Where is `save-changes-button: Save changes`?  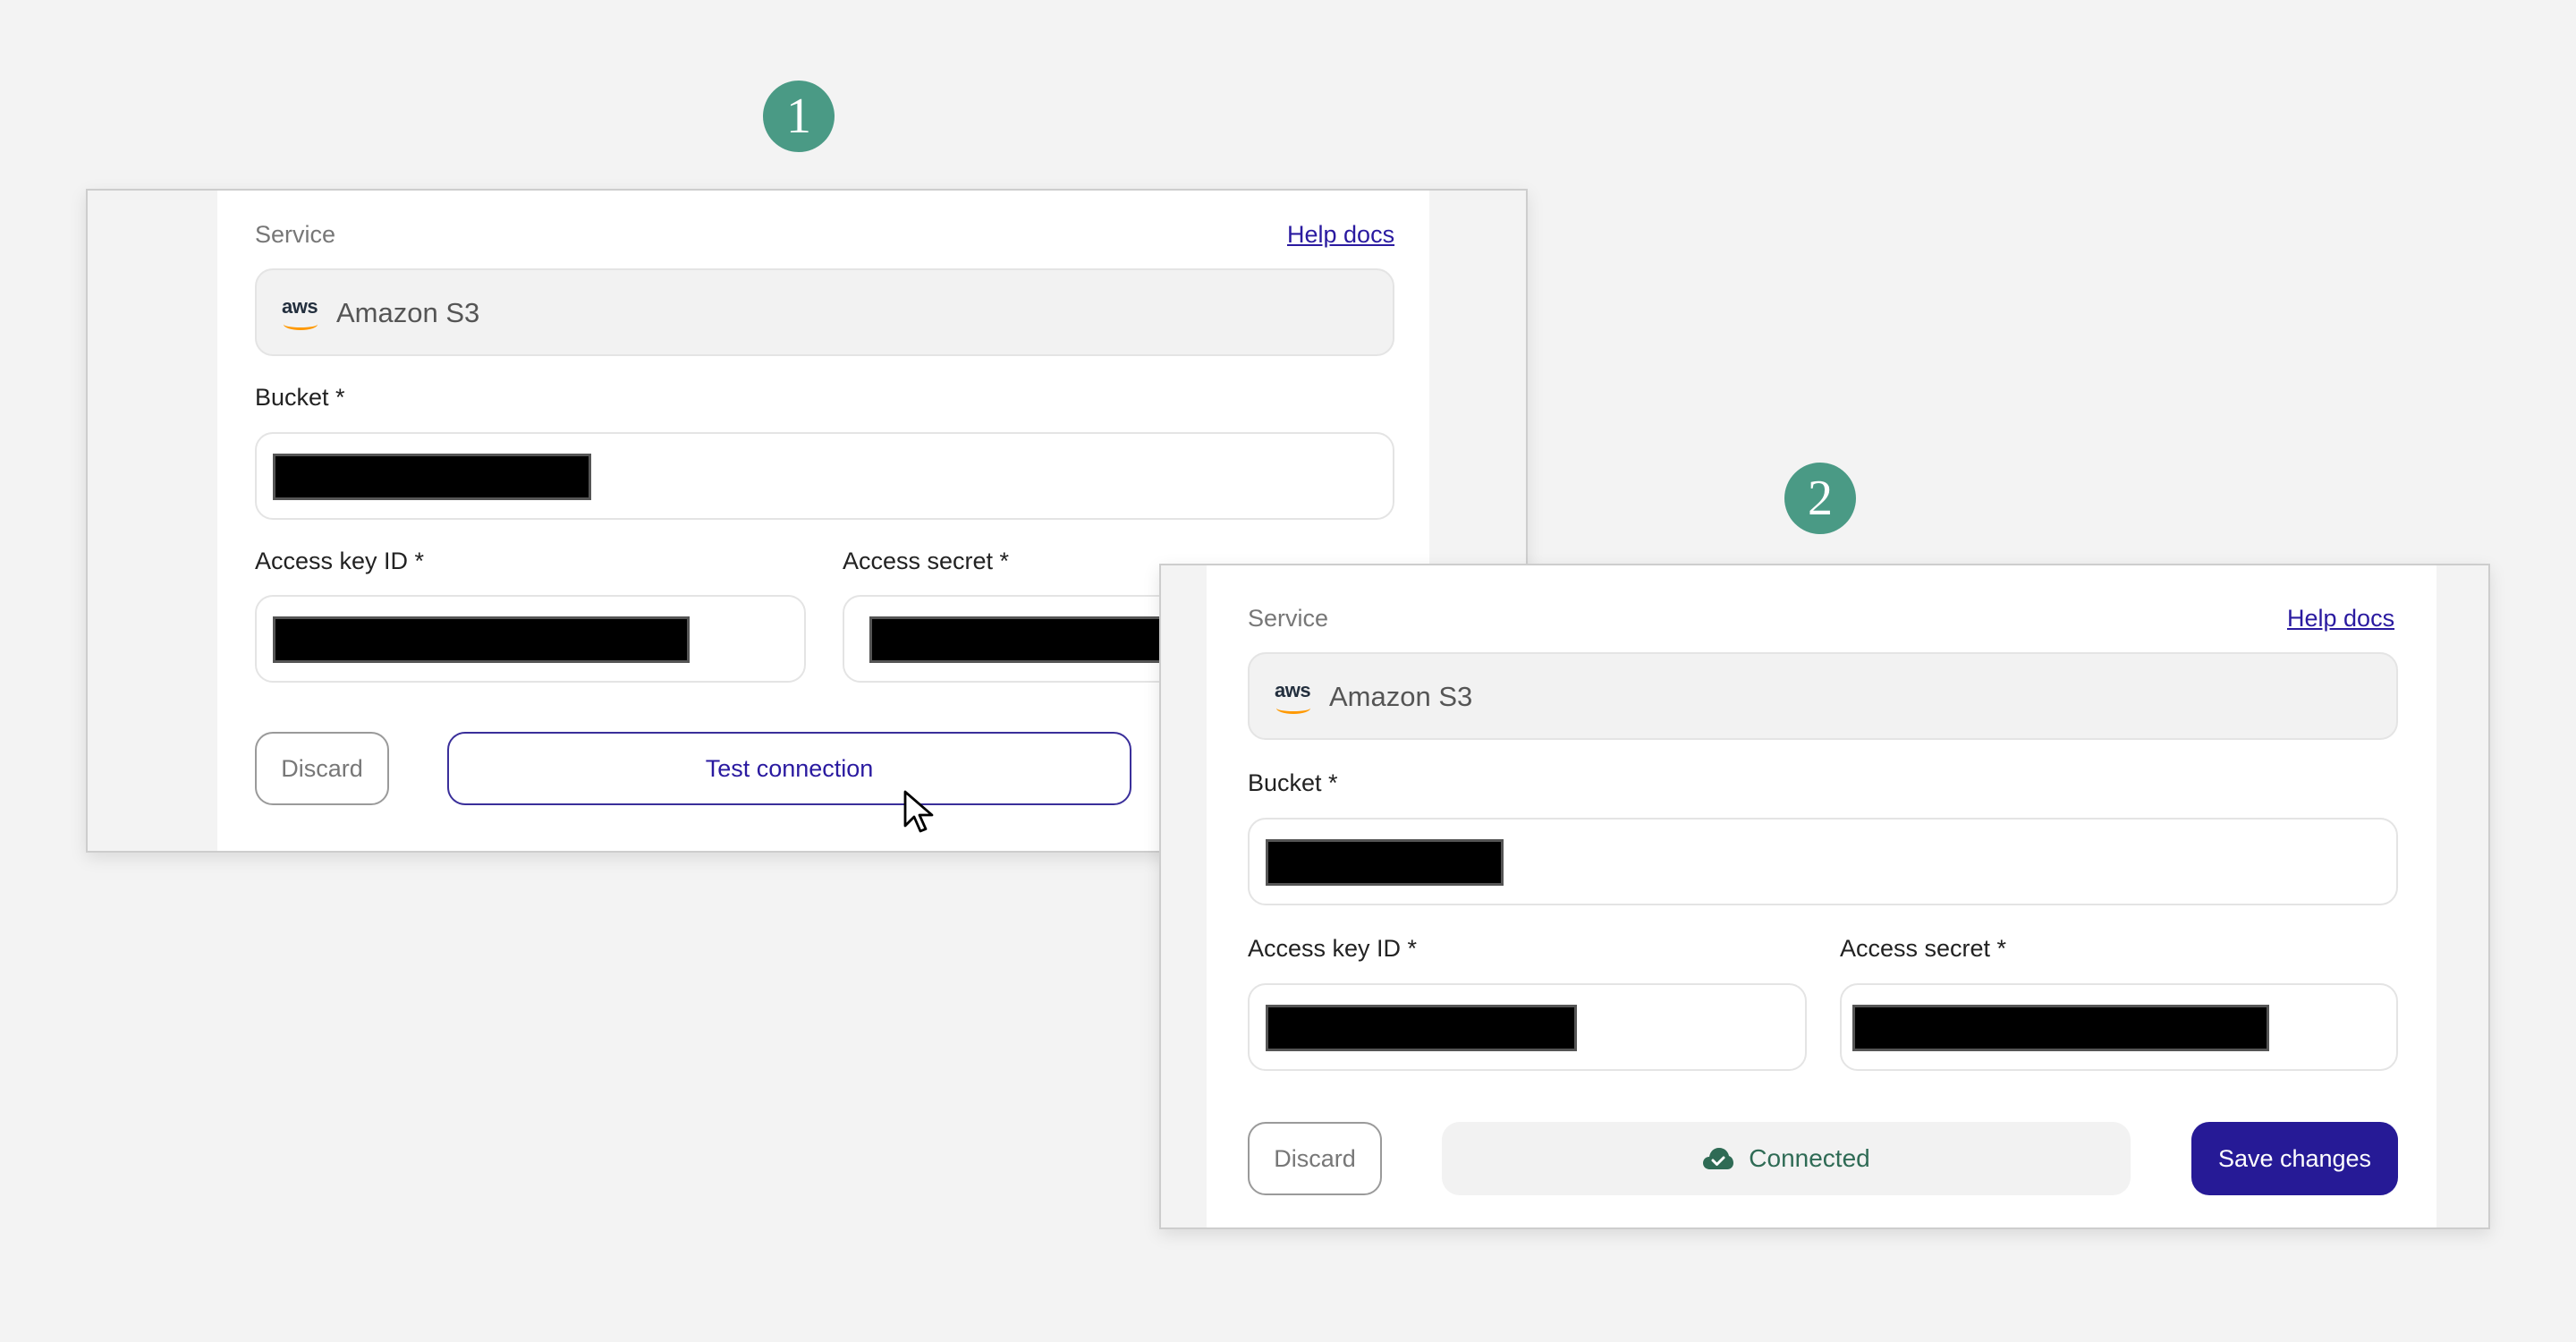
save-changes-button: Save changes is located at coordinates (2294, 1159).